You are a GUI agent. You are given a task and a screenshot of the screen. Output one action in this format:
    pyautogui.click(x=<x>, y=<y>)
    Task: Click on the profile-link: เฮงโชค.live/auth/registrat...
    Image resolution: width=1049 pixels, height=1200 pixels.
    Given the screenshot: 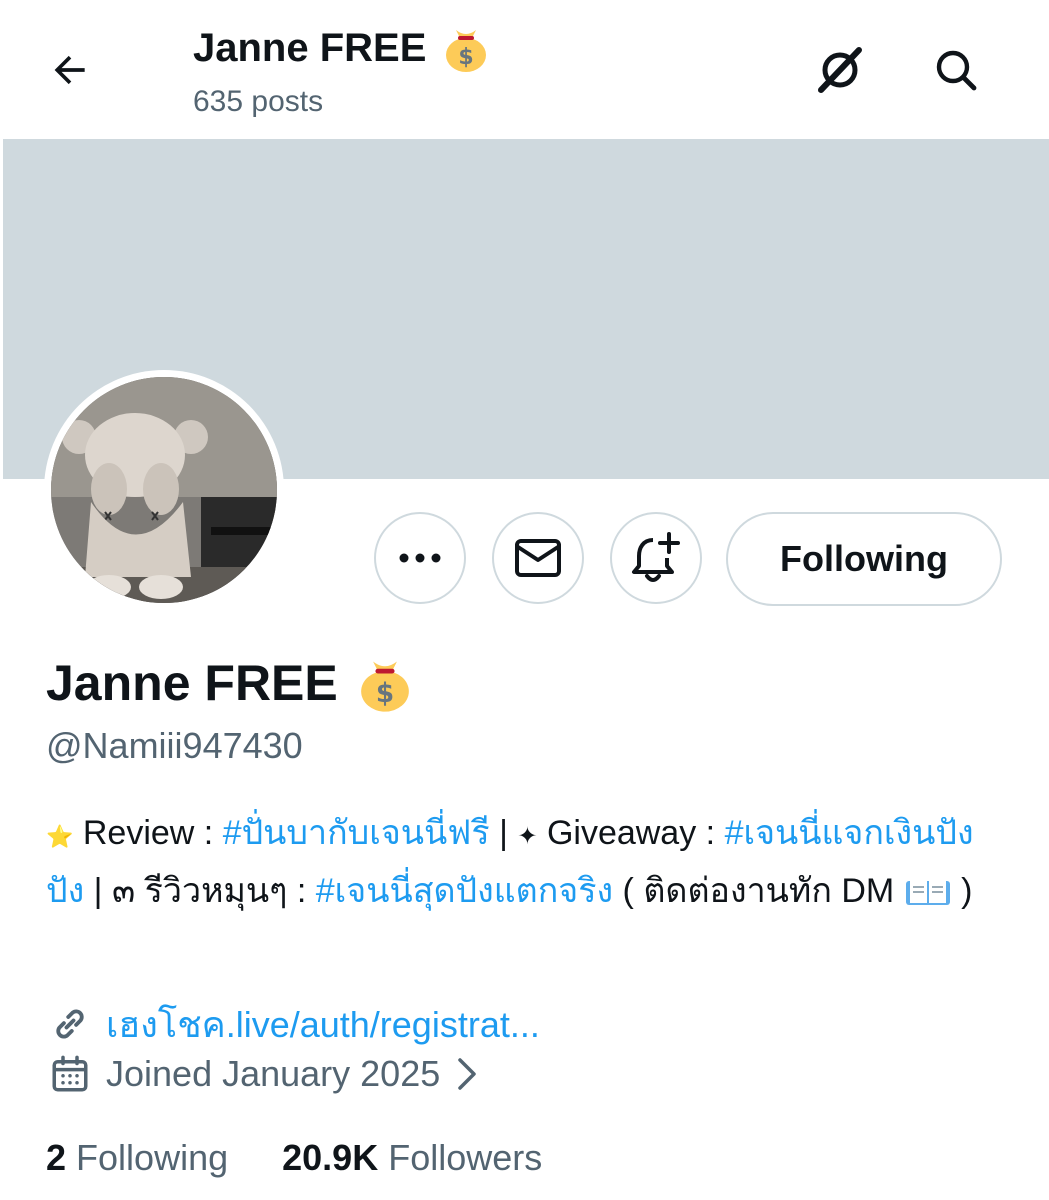 What is the action you would take?
    pyautogui.click(x=323, y=1024)
    